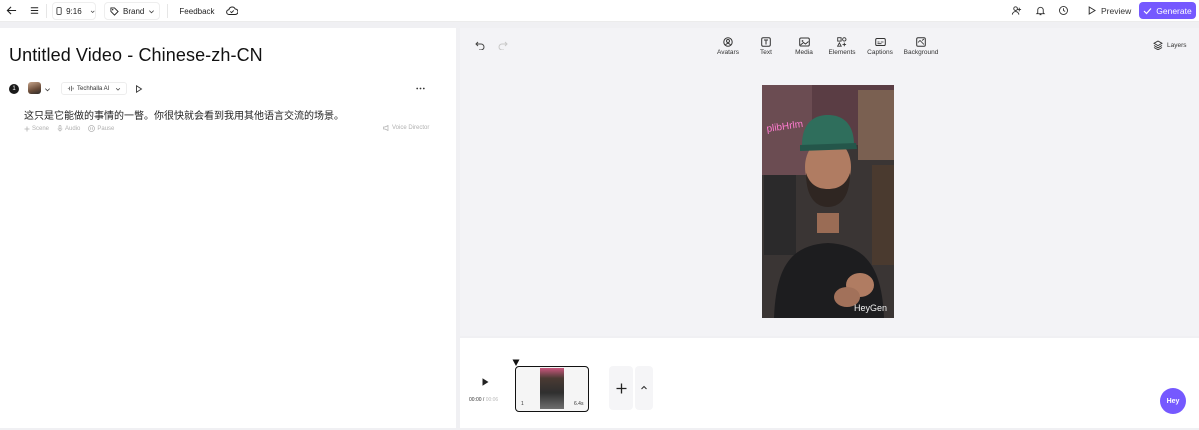 This screenshot has height=430, width=1199. I want to click on generate-button: Generate, so click(1167, 10).